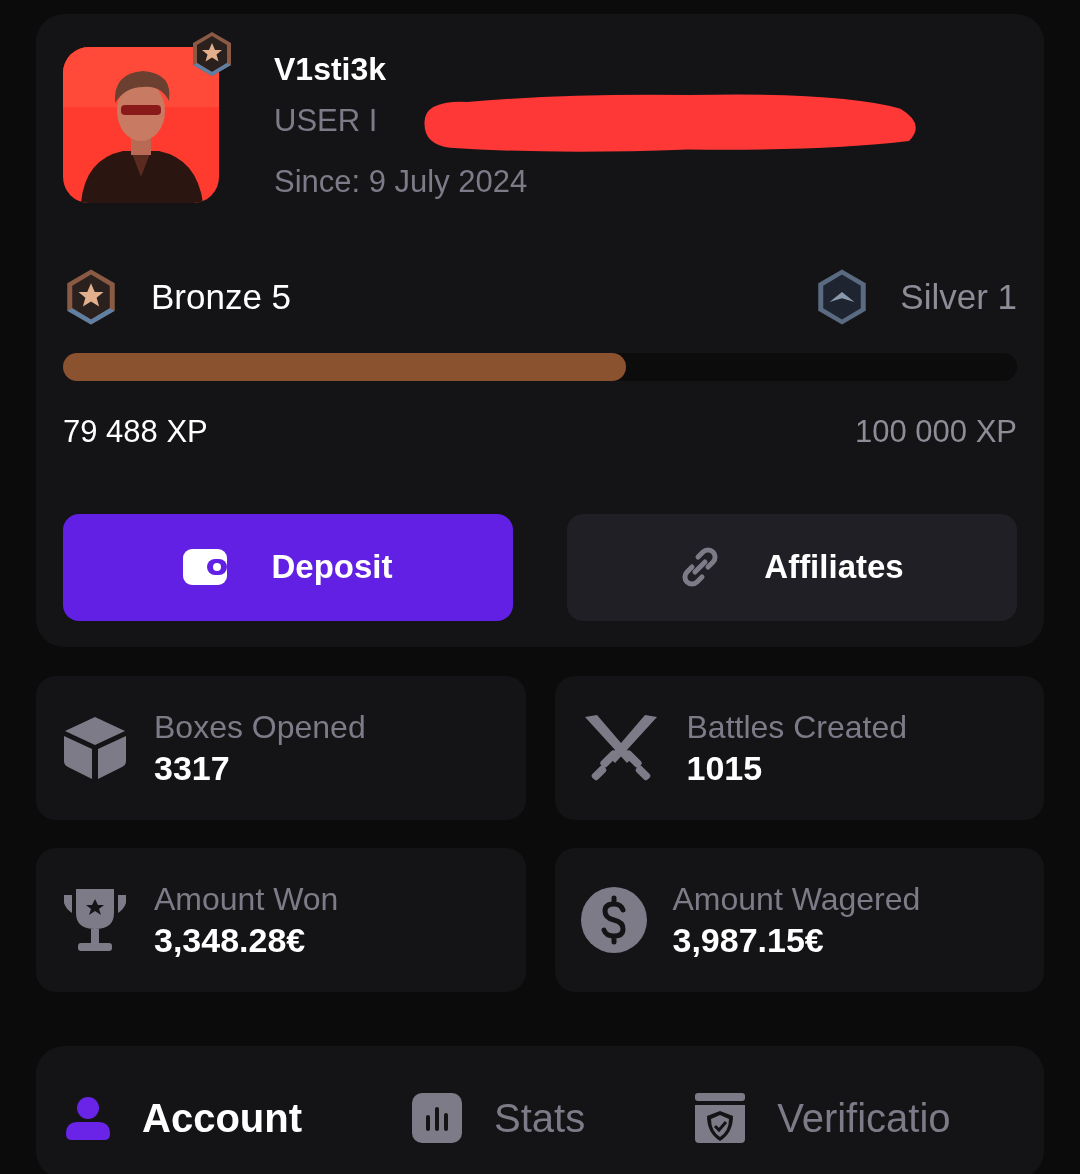 This screenshot has height=1174, width=1080. I want to click on user-icon, so click(88, 1117).